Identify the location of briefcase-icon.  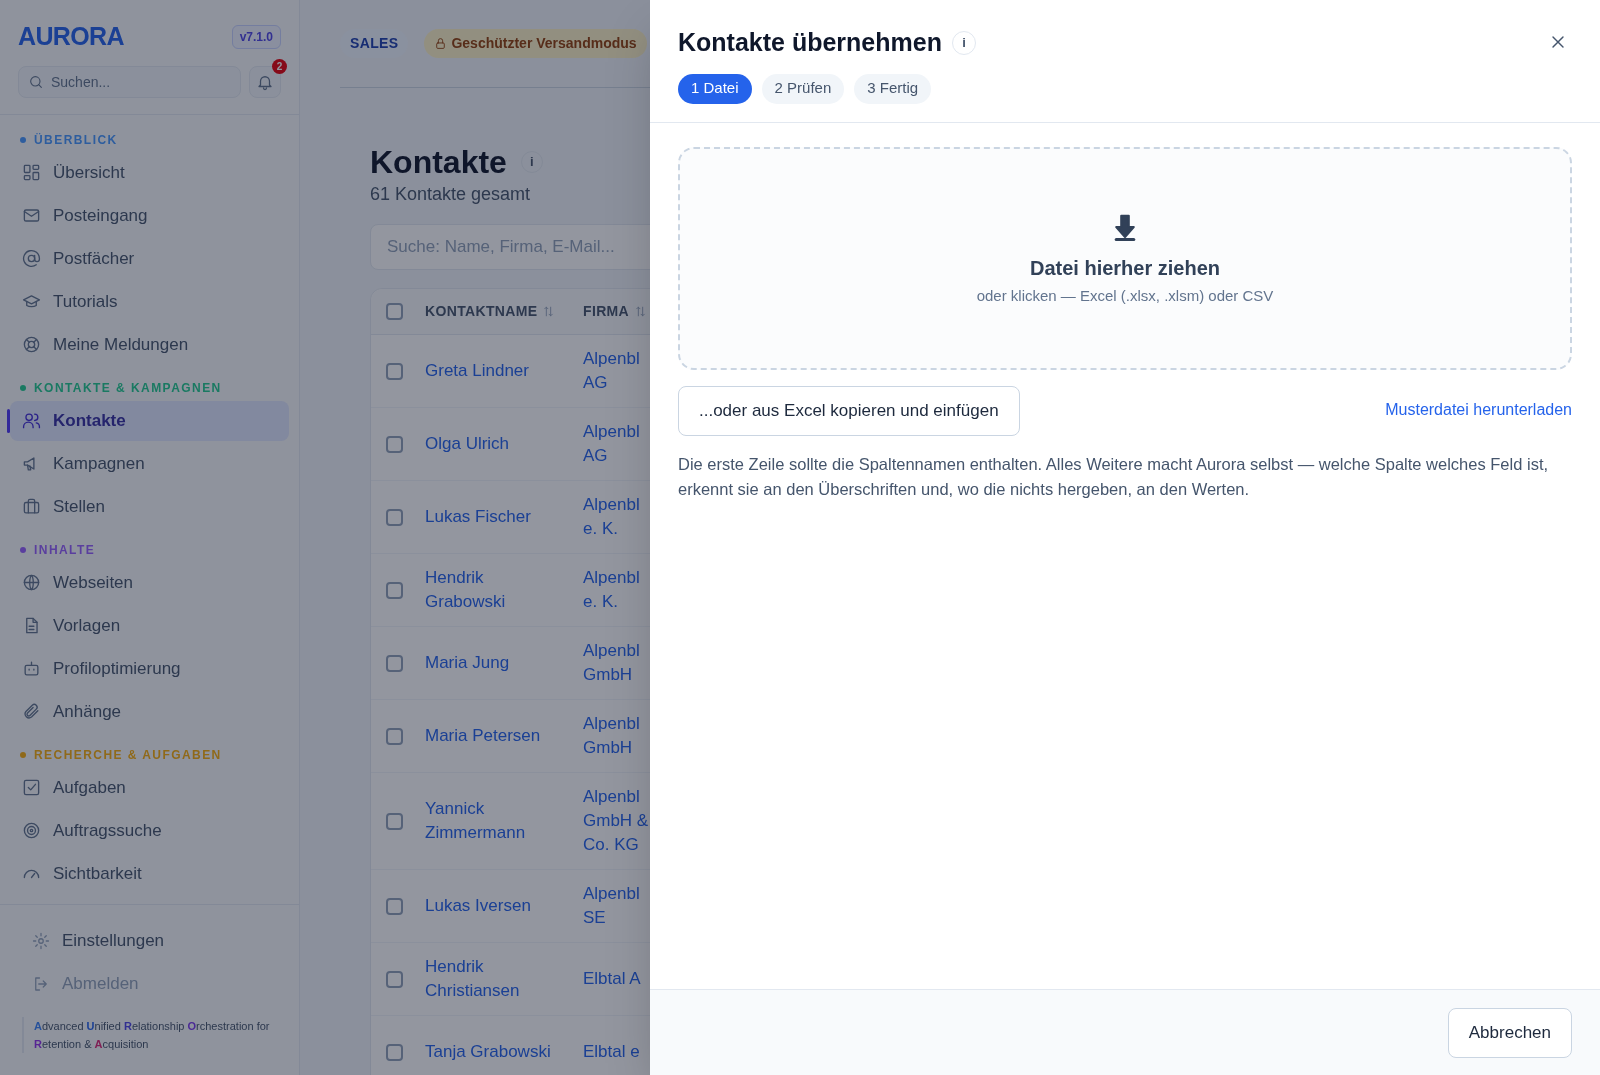
(31, 506).